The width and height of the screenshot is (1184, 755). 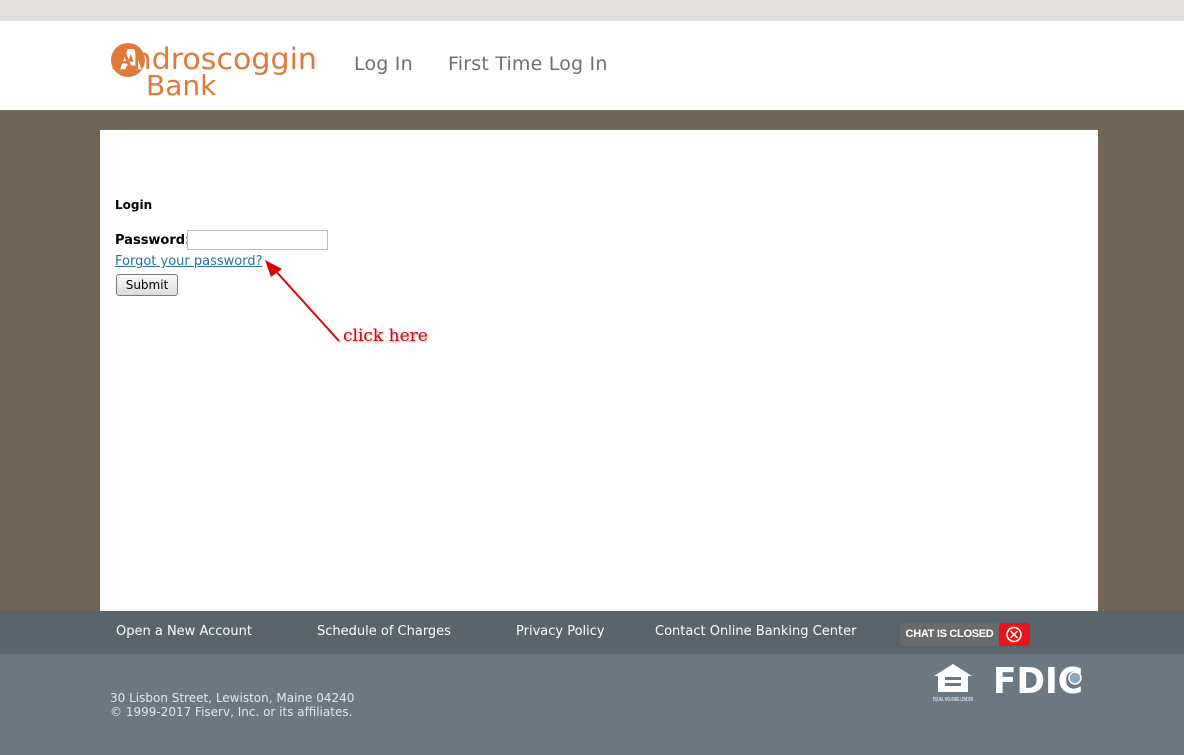 What do you see at coordinates (592, 10) in the screenshot?
I see `top-strip` at bounding box center [592, 10].